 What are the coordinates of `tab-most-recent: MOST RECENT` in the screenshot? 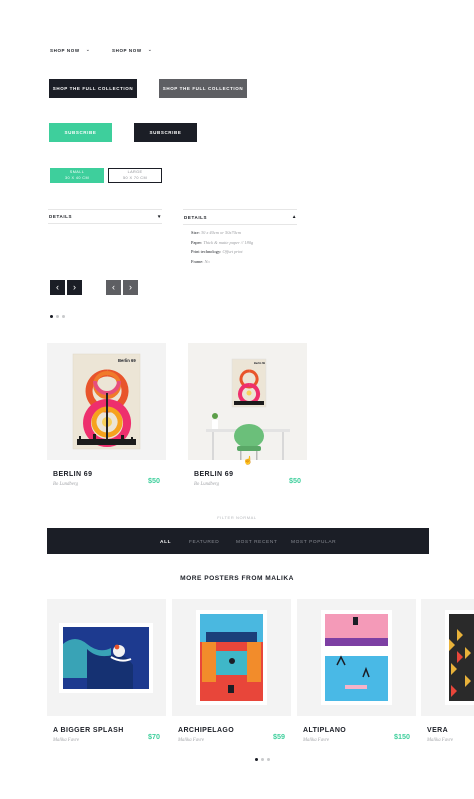 It's located at (256, 542).